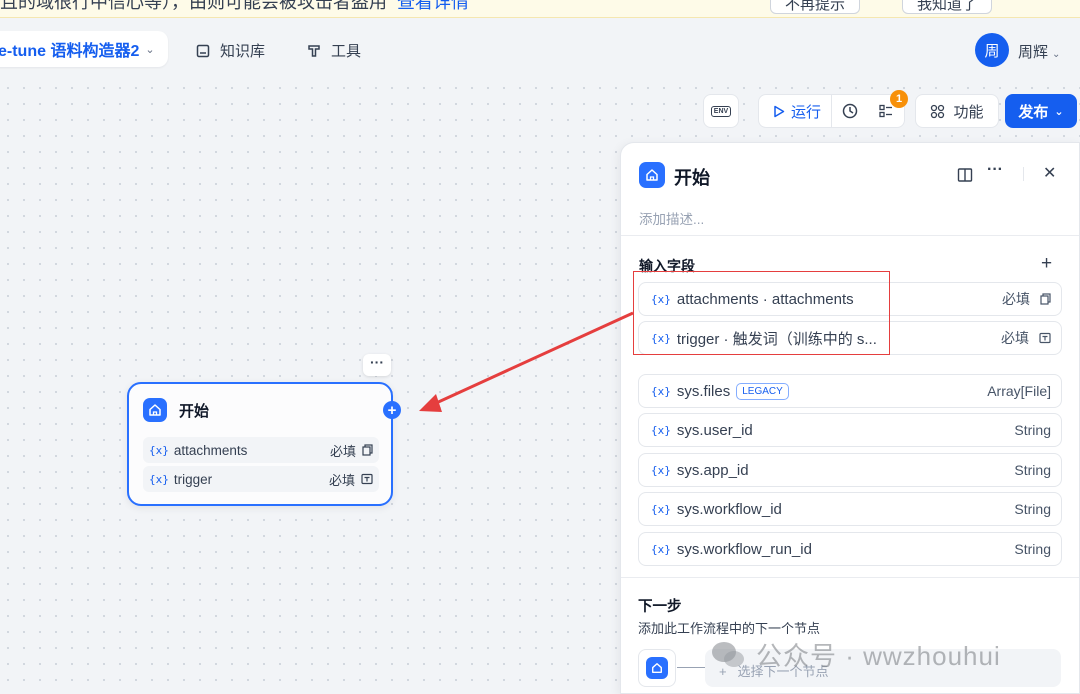  Describe the element at coordinates (433, 6) in the screenshot. I see `banner-details-link: 查看详情` at that location.